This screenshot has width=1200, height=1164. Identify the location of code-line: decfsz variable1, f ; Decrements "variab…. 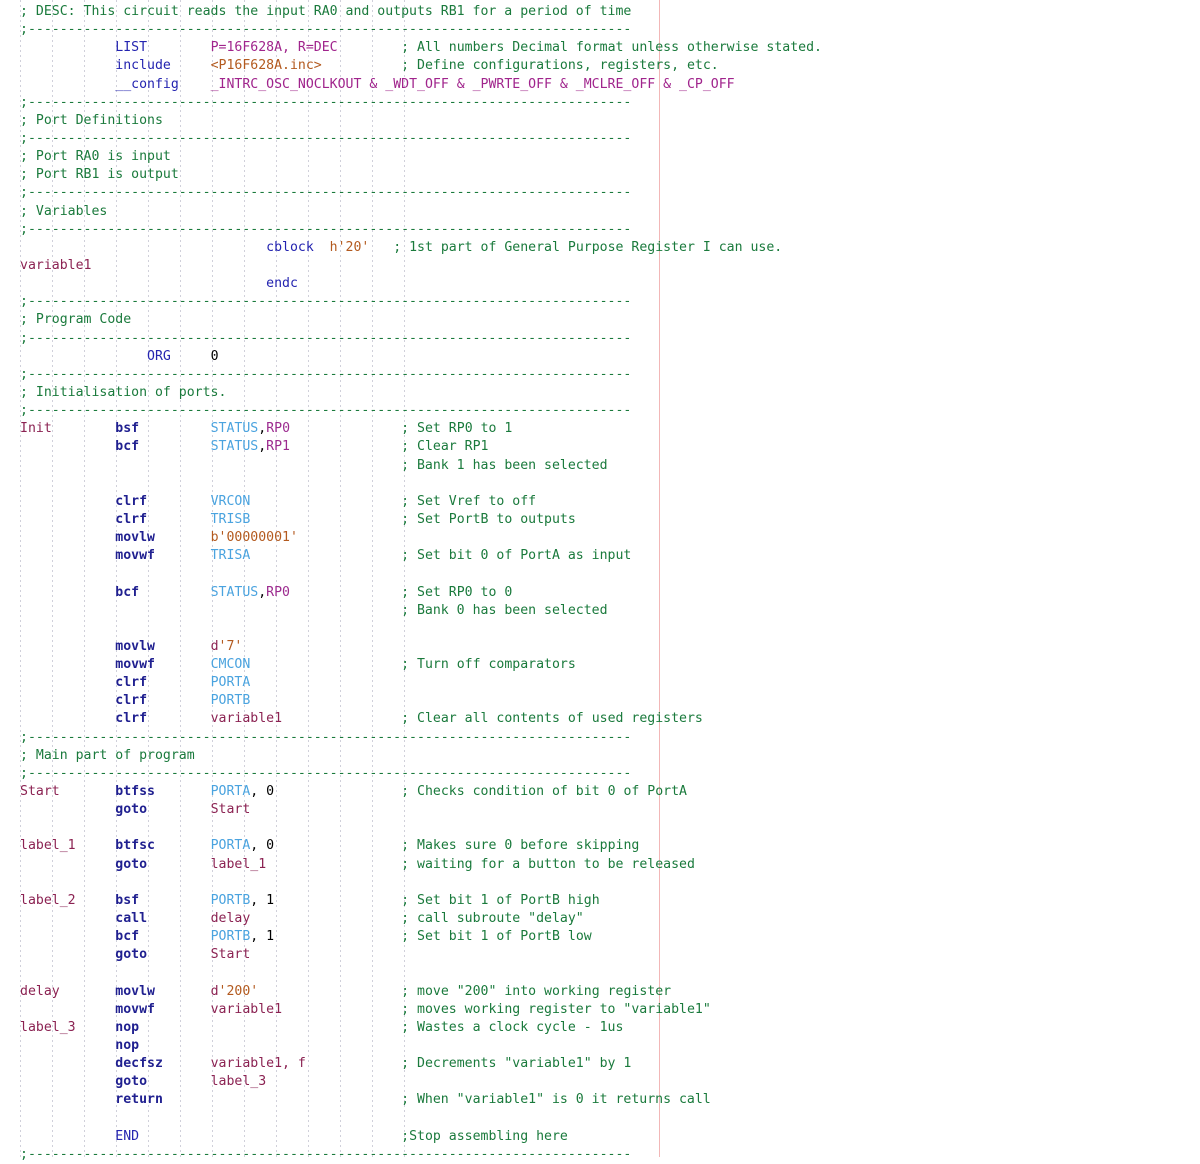
(421, 1064).